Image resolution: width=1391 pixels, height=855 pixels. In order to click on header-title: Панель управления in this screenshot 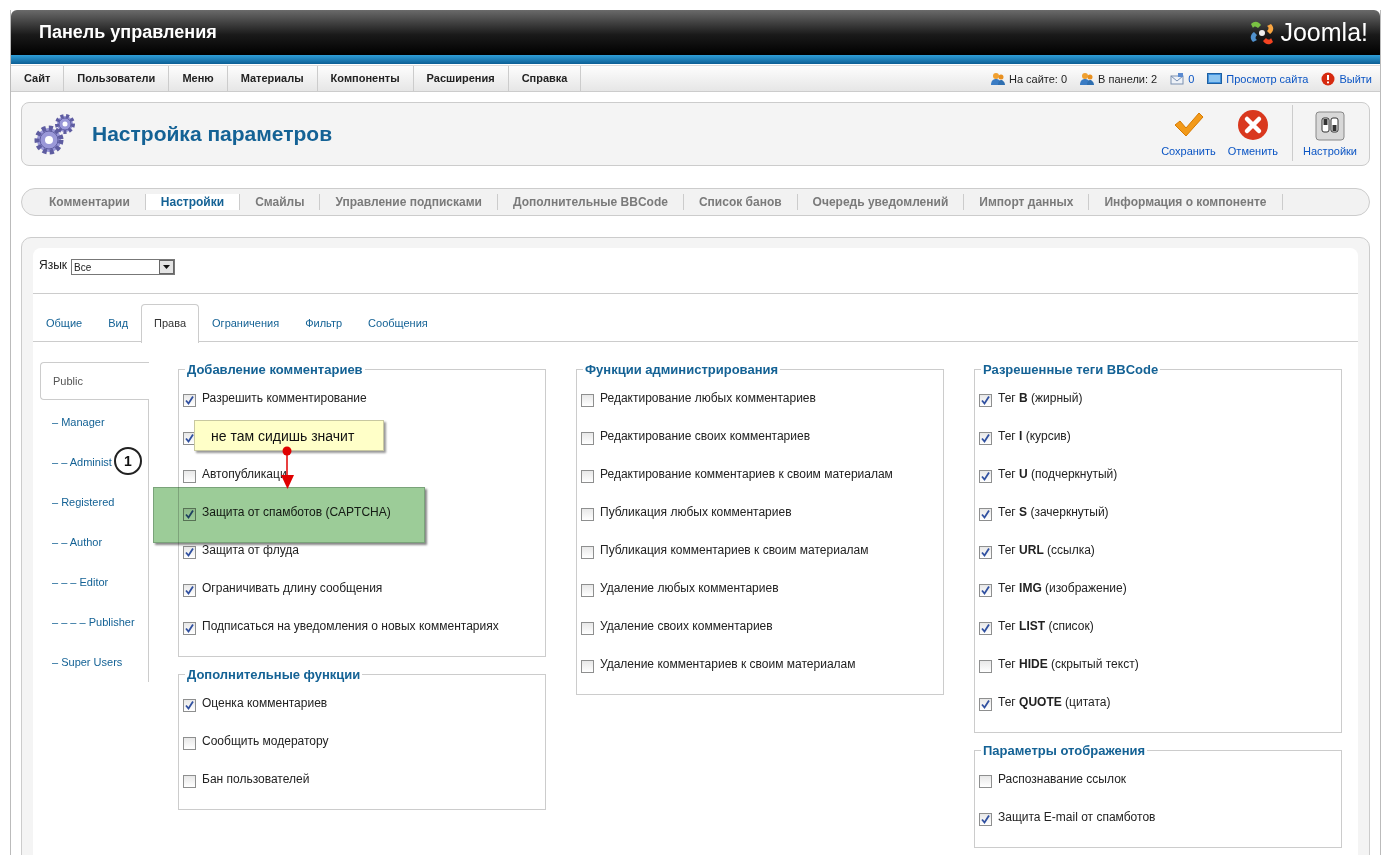, I will do `click(128, 32)`.